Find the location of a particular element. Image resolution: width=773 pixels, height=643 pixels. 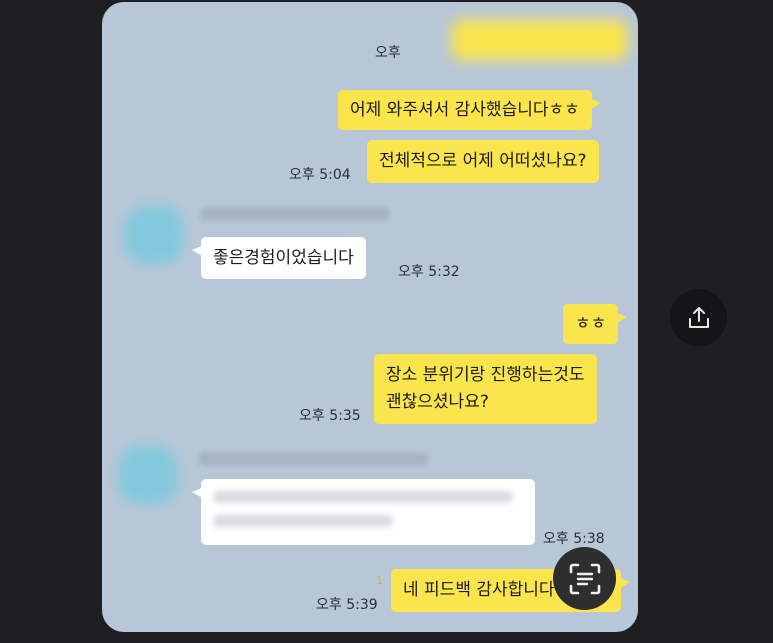

text-scan-button is located at coordinates (584, 578).